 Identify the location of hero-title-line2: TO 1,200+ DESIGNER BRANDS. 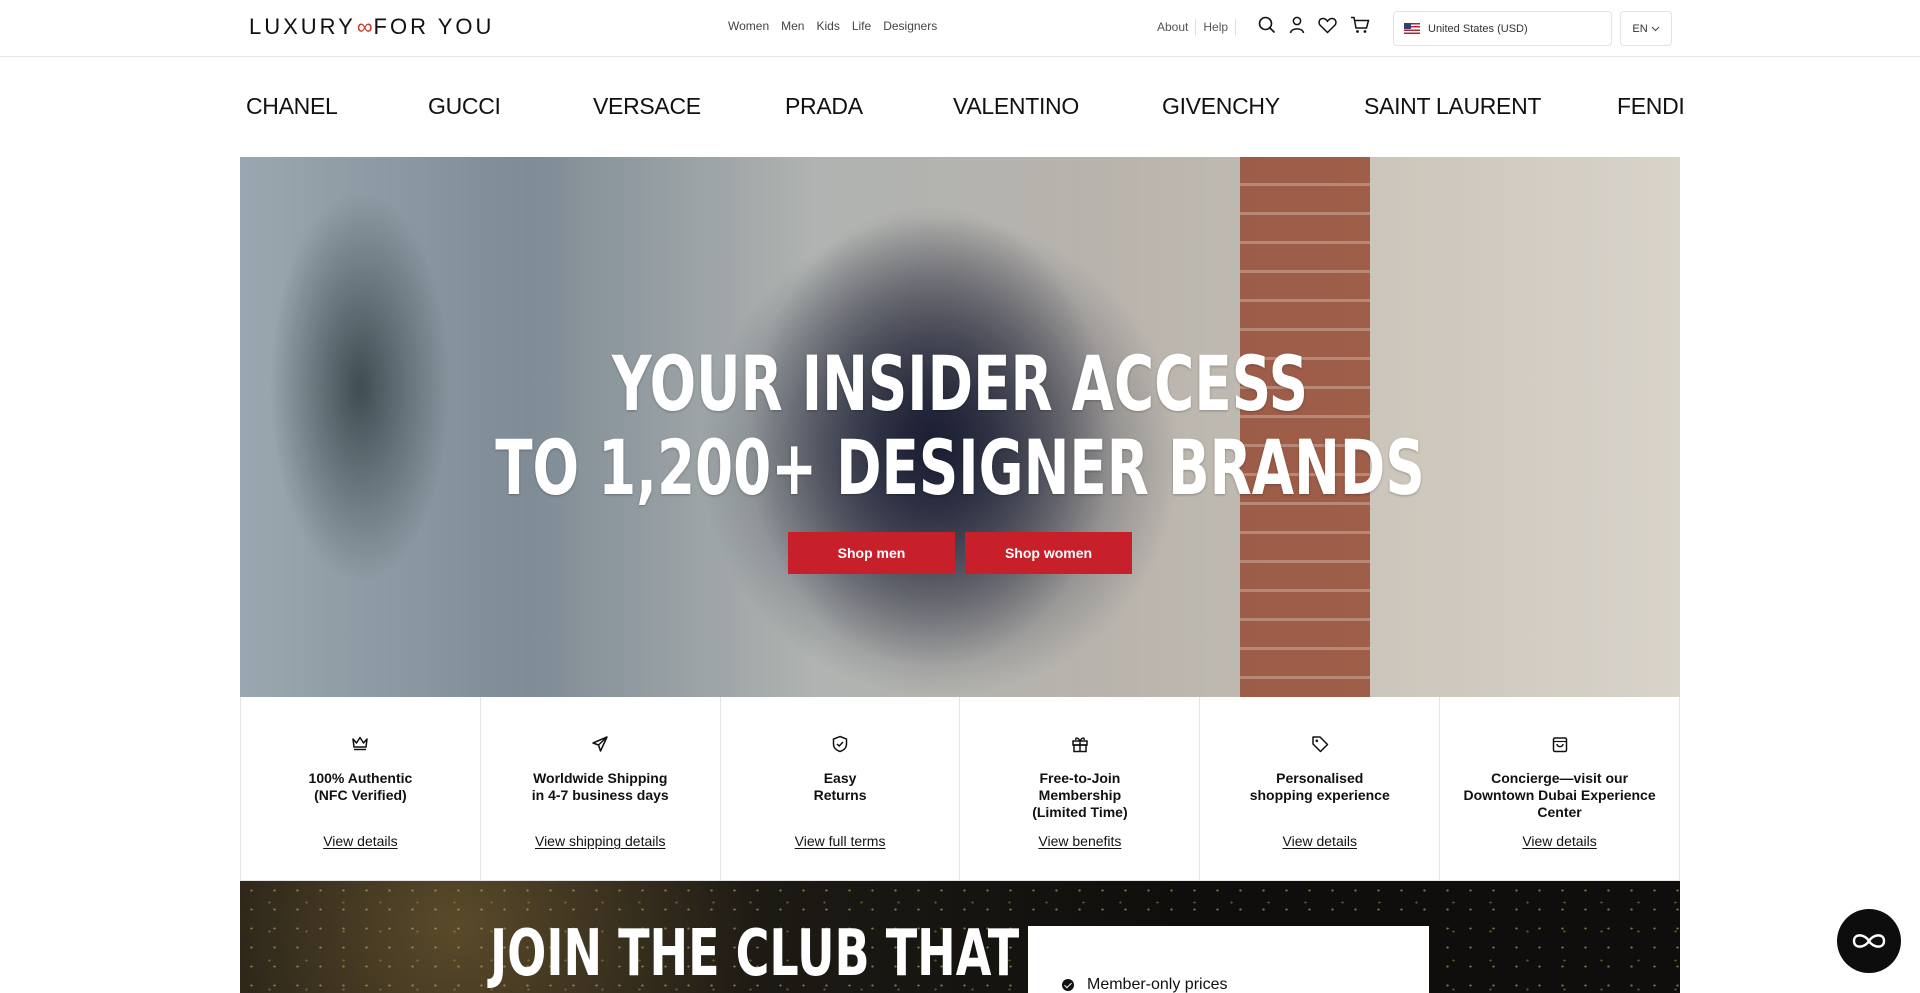
(960, 467).